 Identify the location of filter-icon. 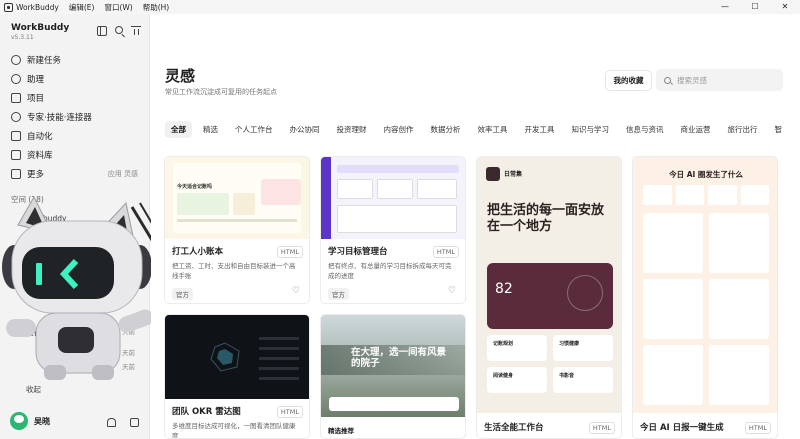
(136, 31).